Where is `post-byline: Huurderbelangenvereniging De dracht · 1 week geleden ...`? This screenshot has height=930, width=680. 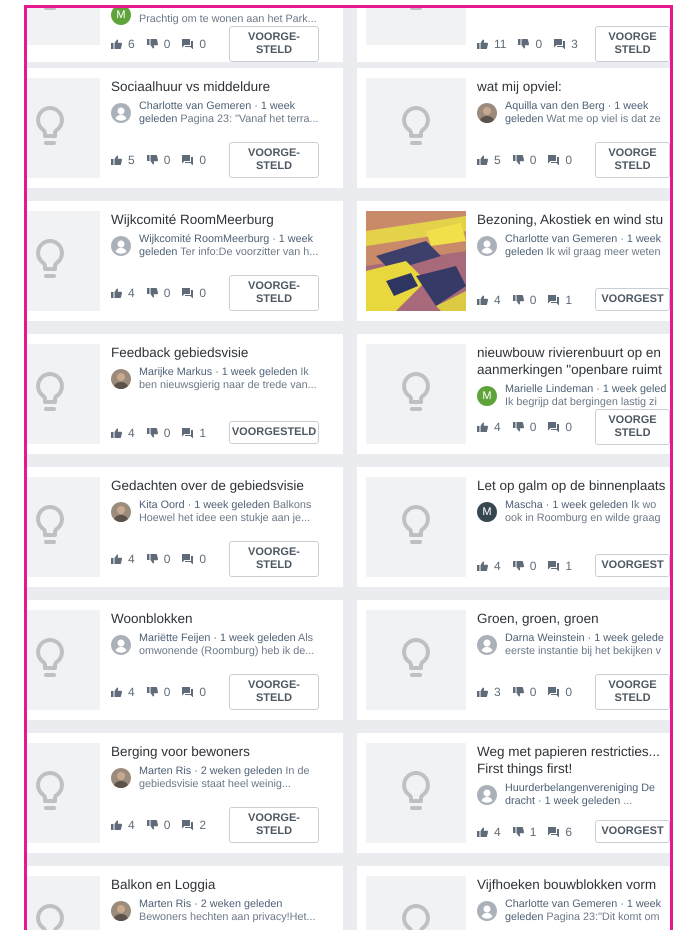
post-byline: Huurderbelangenvereniging De dracht · 1 week geleden ... is located at coordinates (580, 795).